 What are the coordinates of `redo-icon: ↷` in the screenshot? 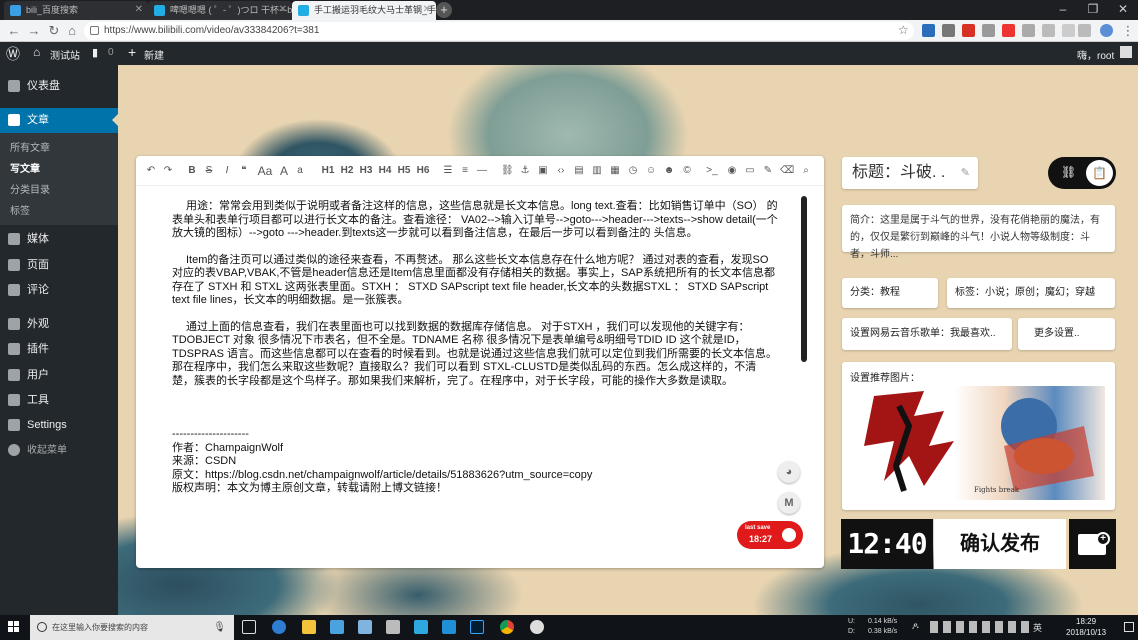 It's located at (168, 171).